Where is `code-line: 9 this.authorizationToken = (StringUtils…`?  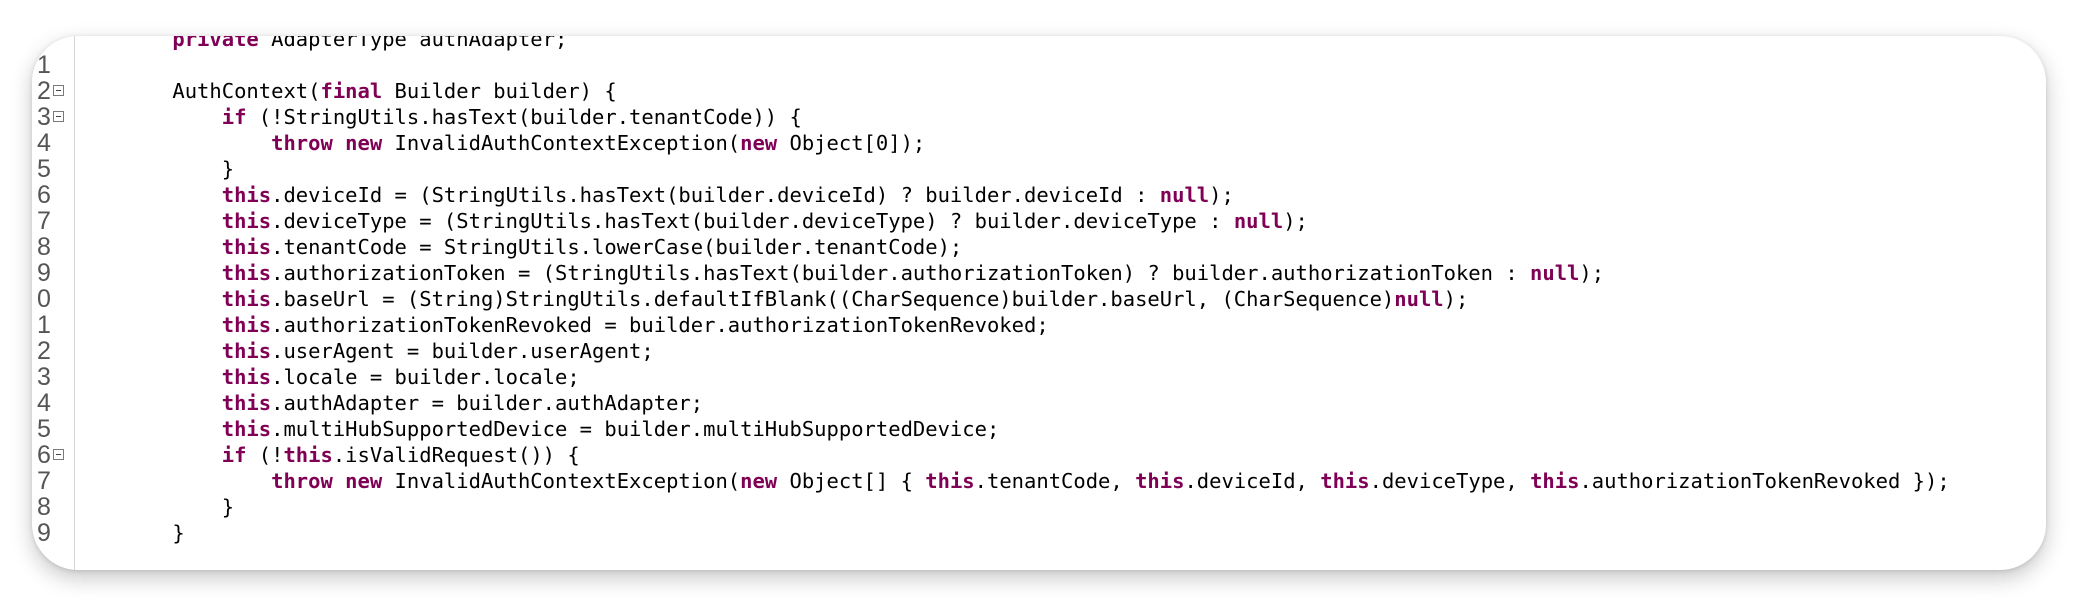
code-line: 9 this.authorizationToken = (StringUtils… is located at coordinates (1039, 273).